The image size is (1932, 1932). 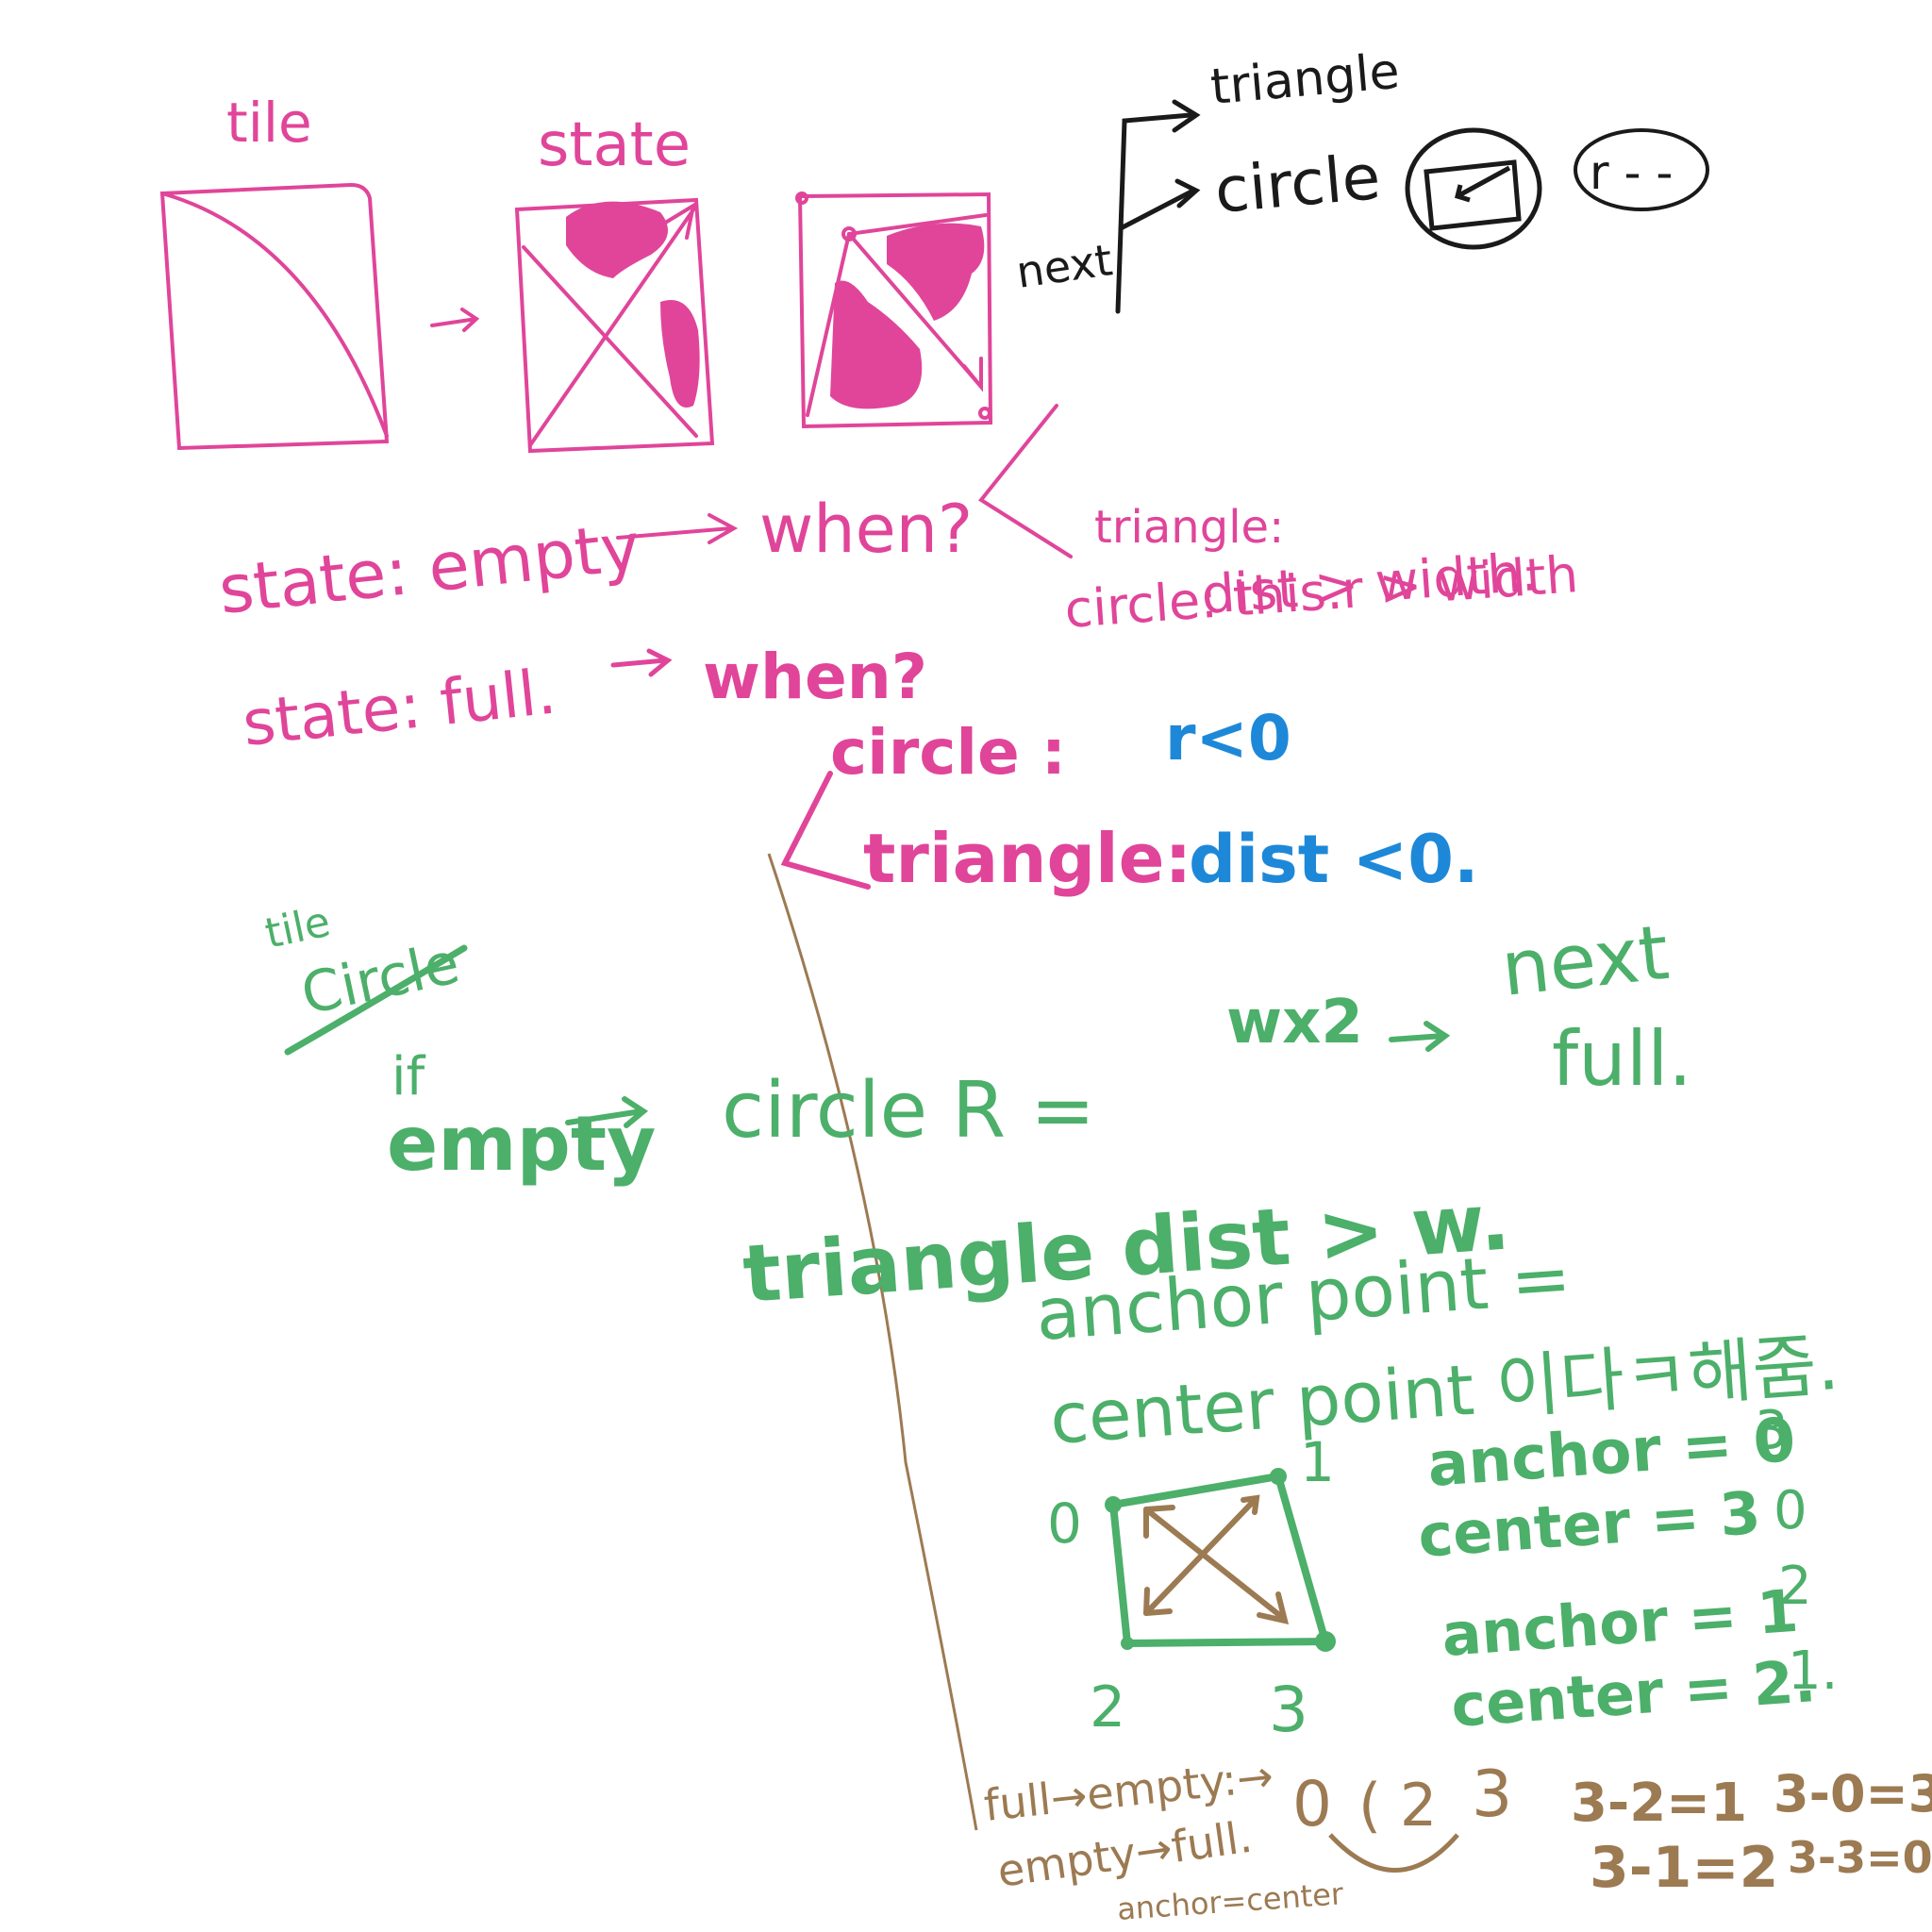 I want to click on corner-1-label: 1, so click(x=1317, y=1462).